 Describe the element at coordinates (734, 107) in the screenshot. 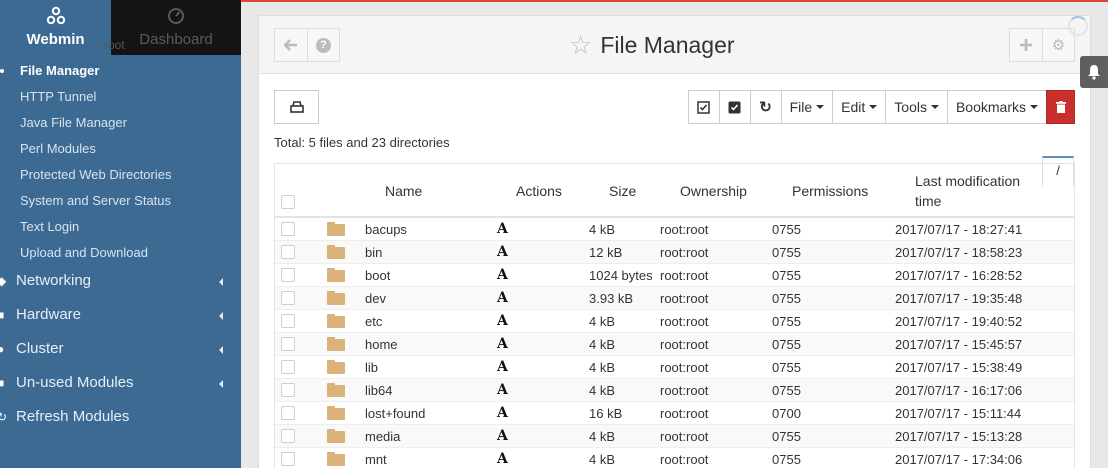

I see `invert-selection-button` at that location.